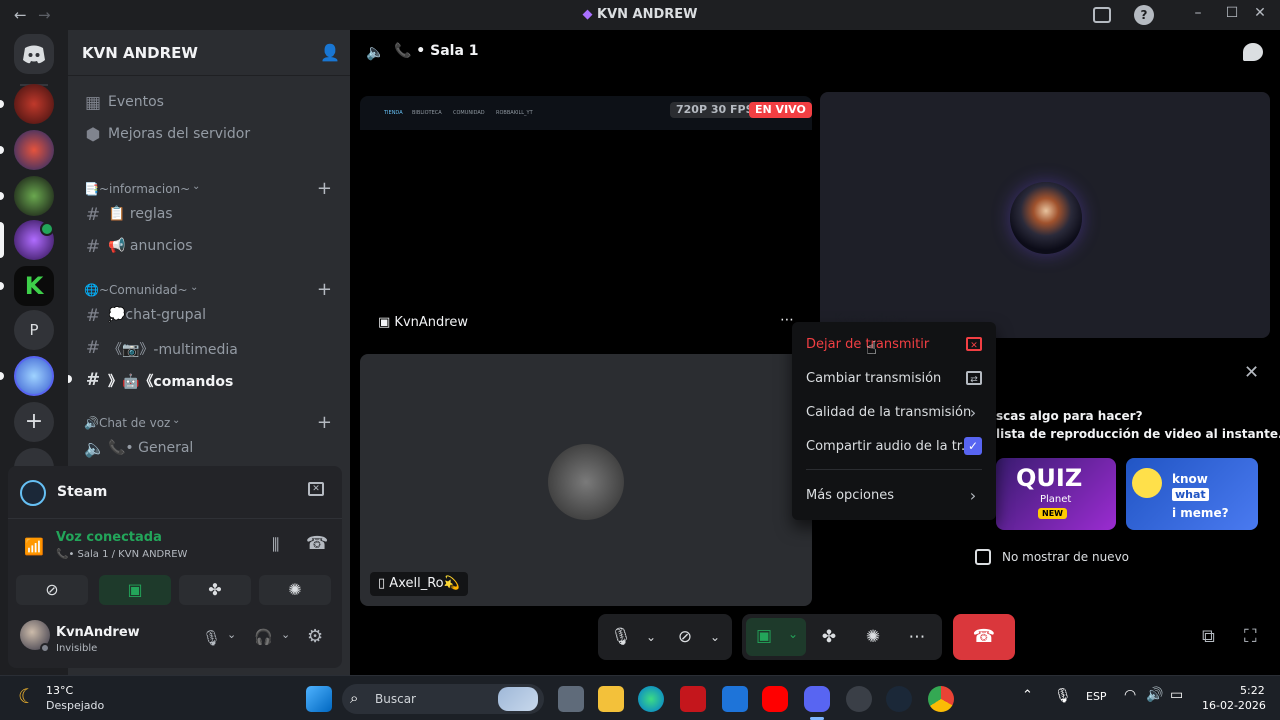 This screenshot has width=1280, height=720. Describe the element at coordinates (899, 699) in the screenshot. I see `steam-taskbar-icon` at that location.